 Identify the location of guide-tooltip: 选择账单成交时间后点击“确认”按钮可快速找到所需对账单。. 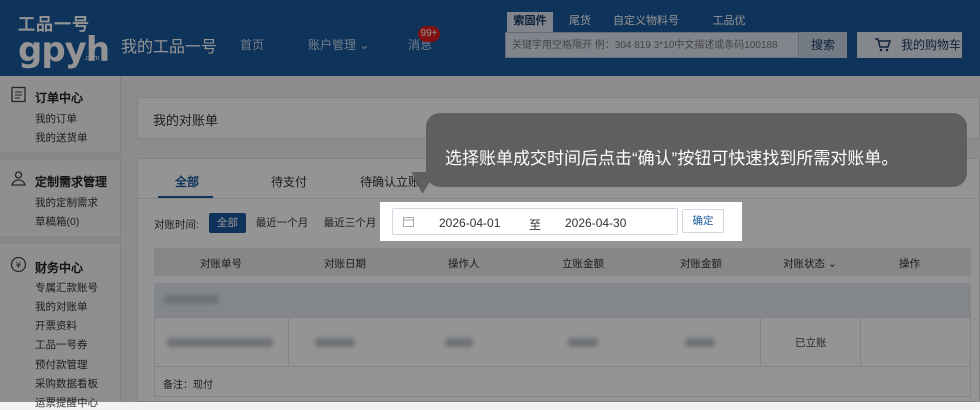
(696, 150).